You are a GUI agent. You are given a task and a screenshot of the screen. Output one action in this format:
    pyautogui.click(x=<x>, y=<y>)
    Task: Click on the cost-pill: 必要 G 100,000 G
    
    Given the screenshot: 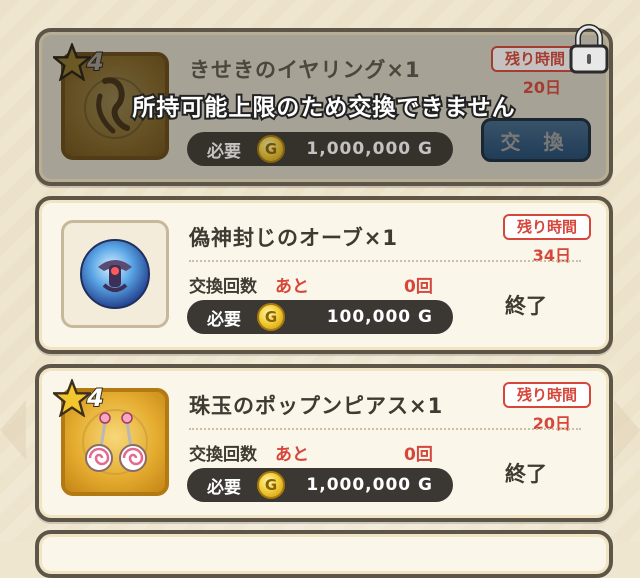 What is the action you would take?
    pyautogui.click(x=320, y=317)
    